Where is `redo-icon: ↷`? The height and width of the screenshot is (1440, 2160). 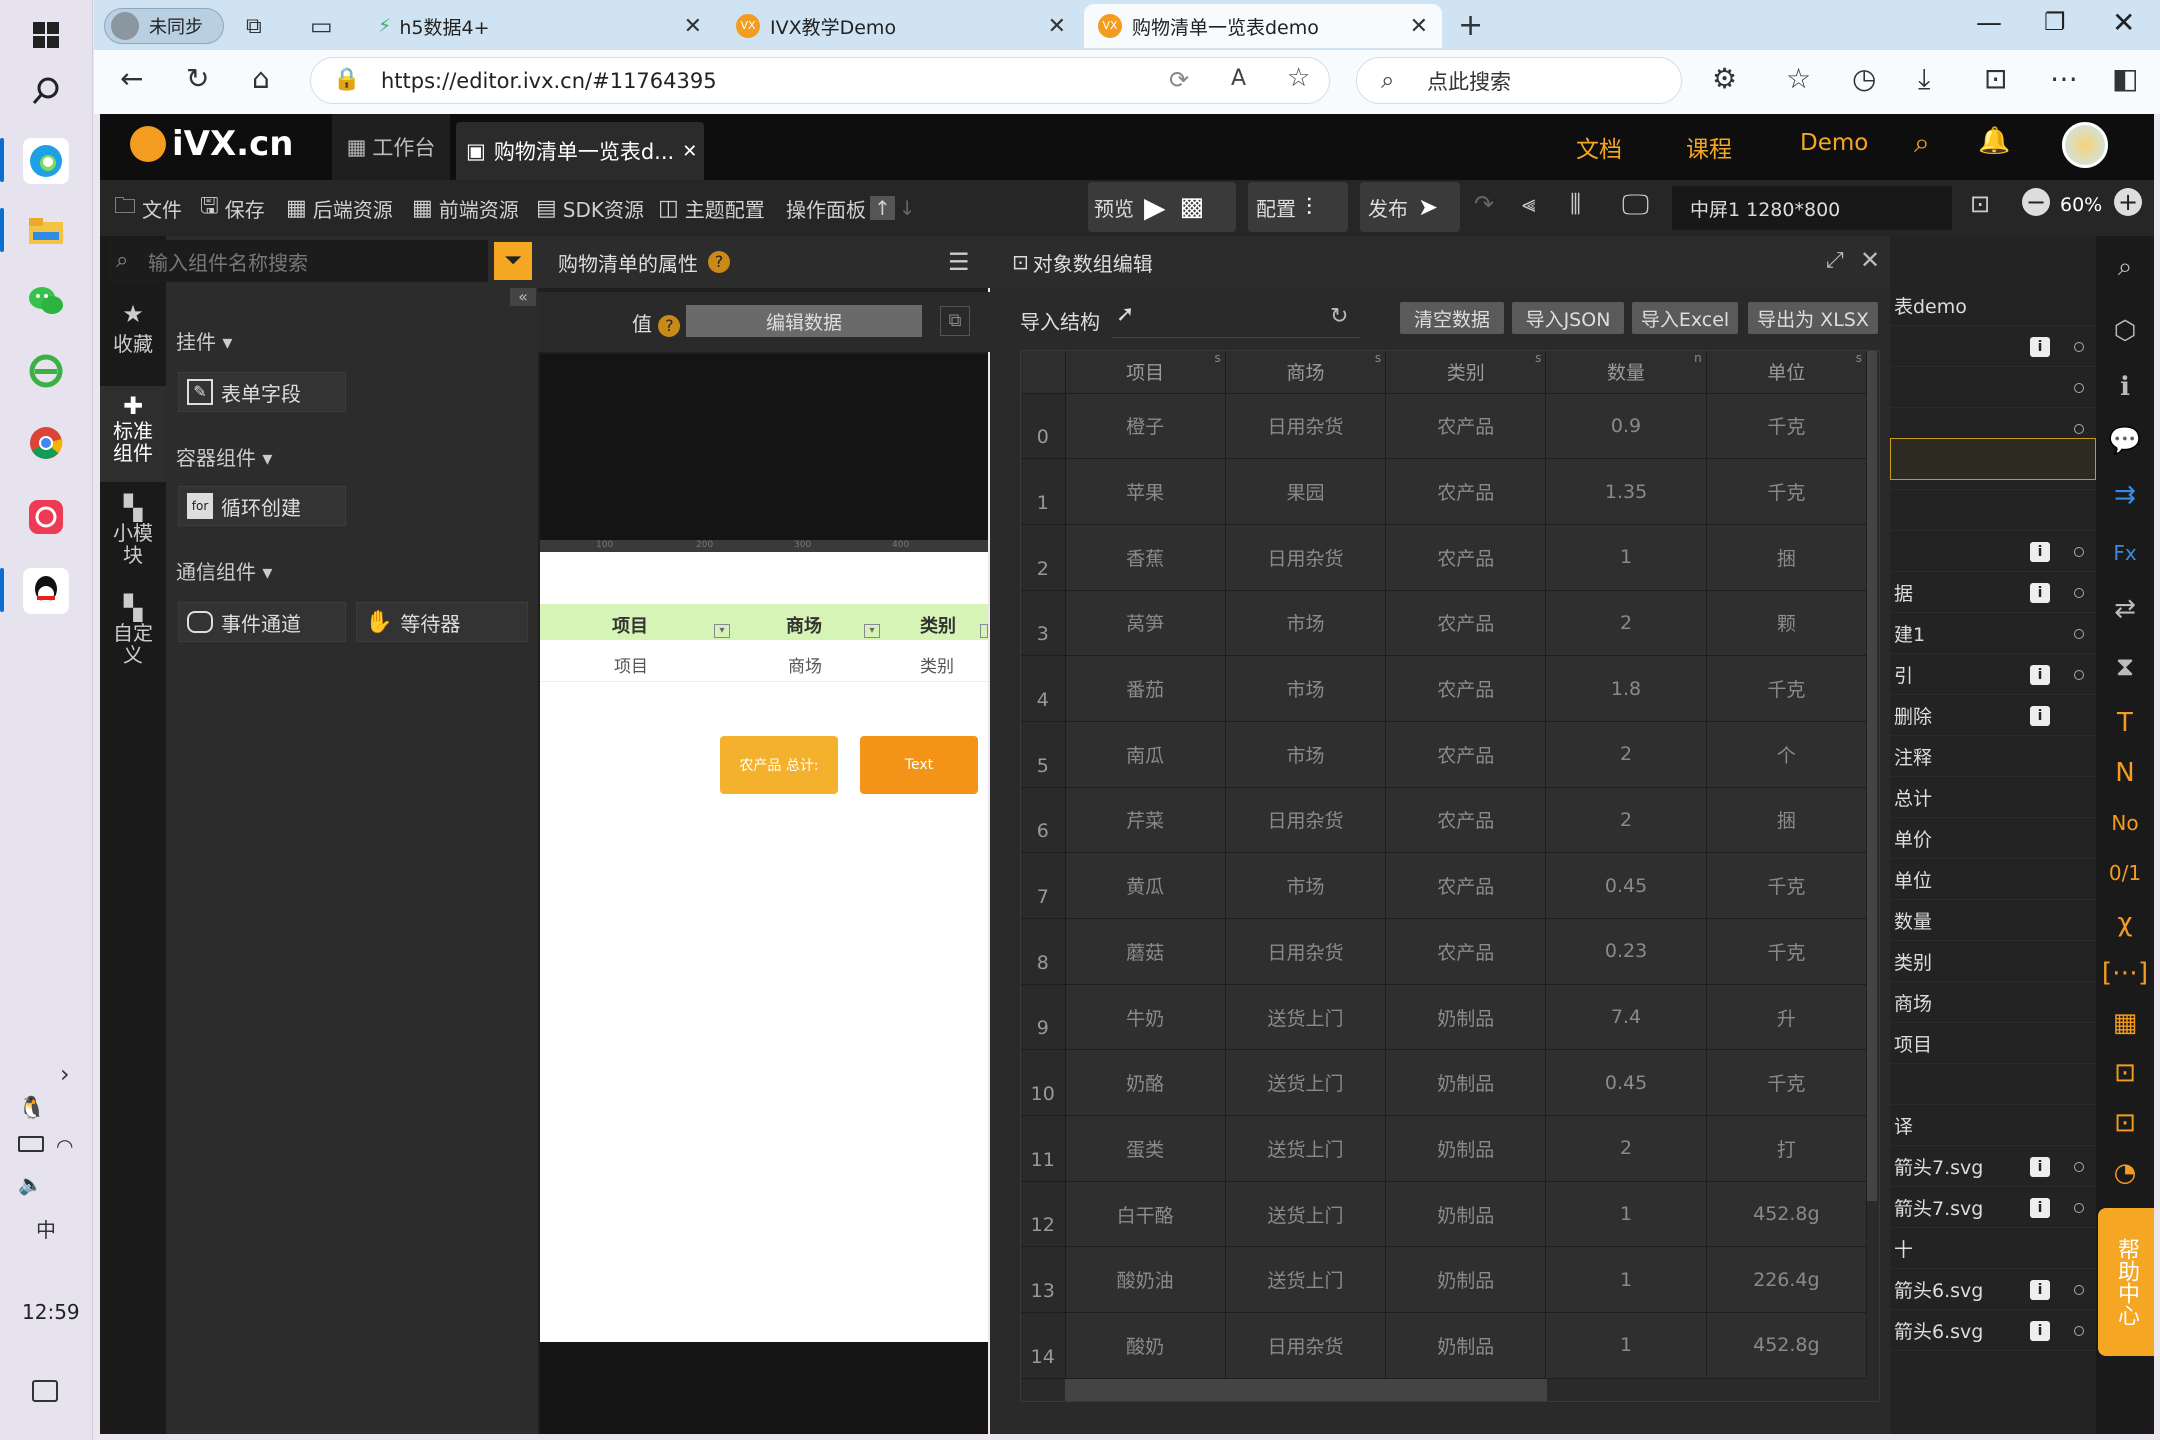
redo-icon: ↷ is located at coordinates (1484, 204).